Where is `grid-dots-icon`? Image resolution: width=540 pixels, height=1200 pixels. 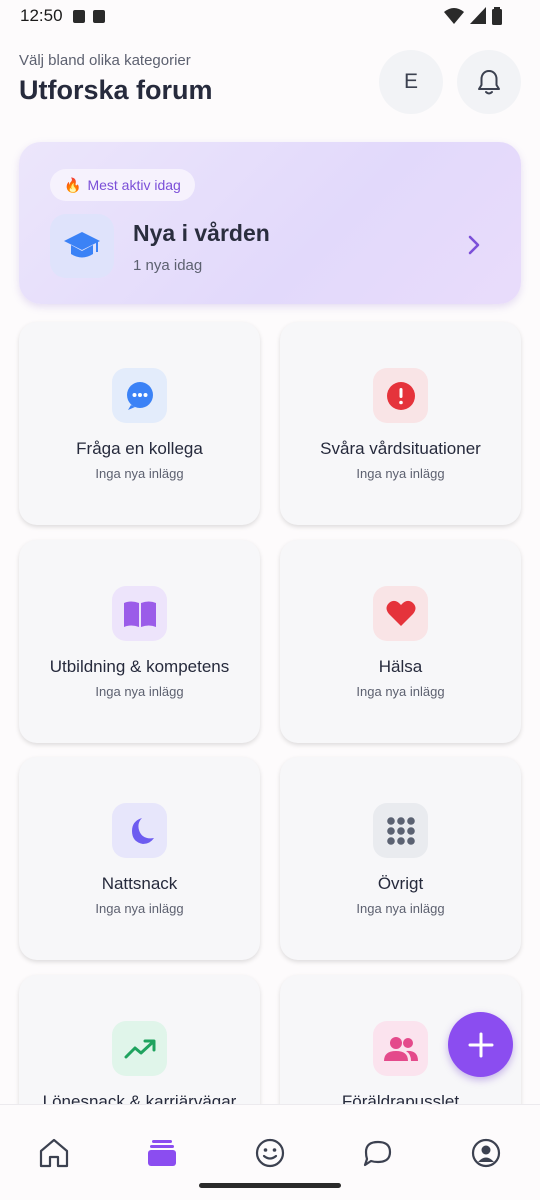
grid-dots-icon is located at coordinates (400, 830).